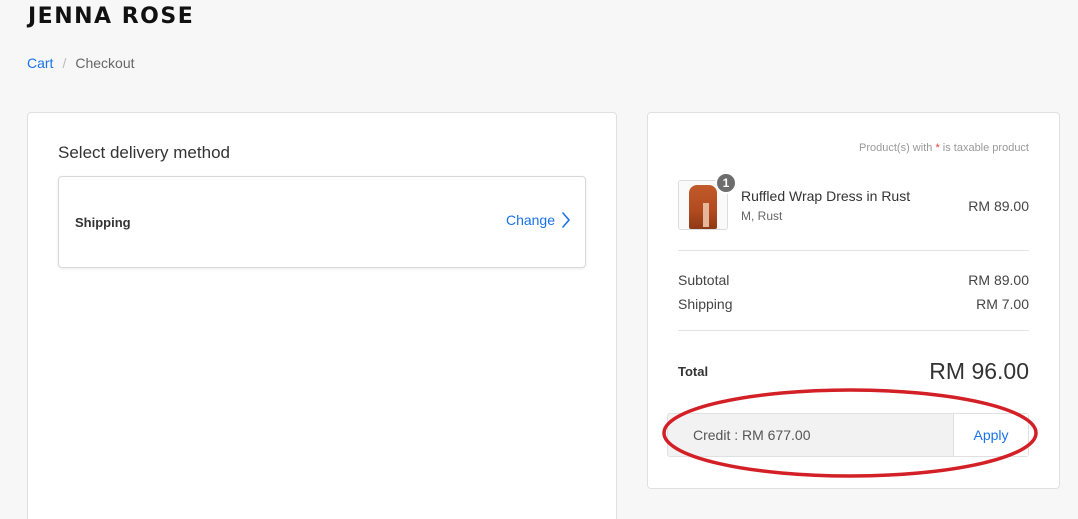  Describe the element at coordinates (704, 280) in the screenshot. I see `subtotal-label: Subtotal` at that location.